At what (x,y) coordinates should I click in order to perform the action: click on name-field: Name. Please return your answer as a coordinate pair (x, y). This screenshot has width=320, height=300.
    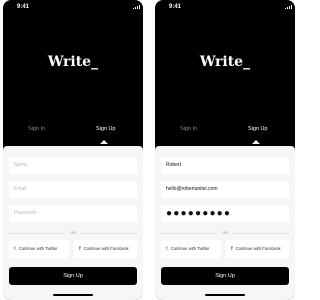
    Looking at the image, I should click on (73, 165).